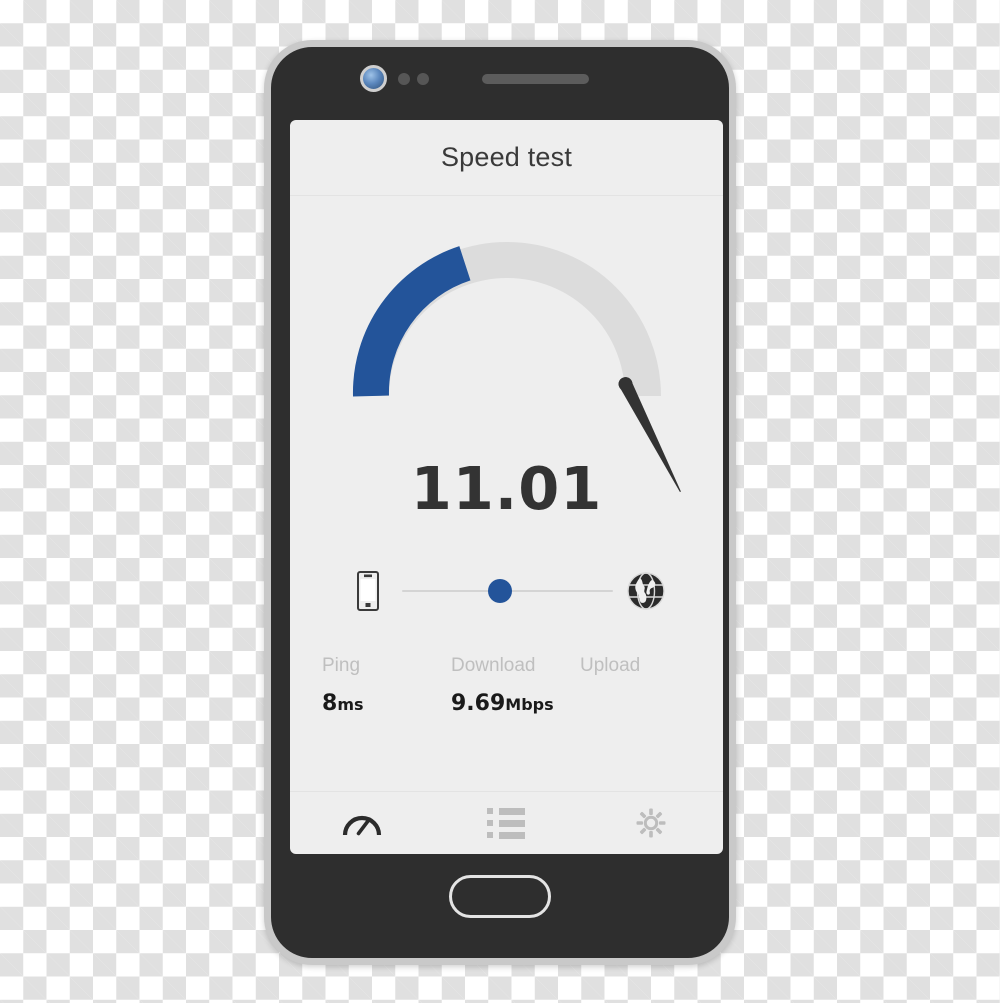 The width and height of the screenshot is (1000, 1003). What do you see at coordinates (630, 685) in the screenshot?
I see `stat-upload: Upload` at bounding box center [630, 685].